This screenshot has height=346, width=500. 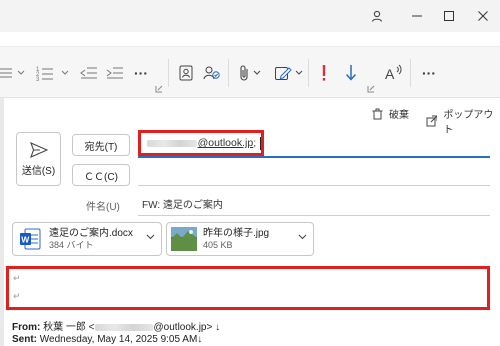 I want to click on more-options-button: ···, so click(x=429, y=73).